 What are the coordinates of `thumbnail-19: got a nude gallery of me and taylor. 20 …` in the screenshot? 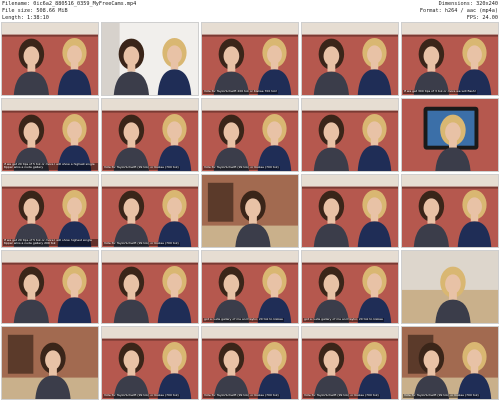 It's located at (350, 287).